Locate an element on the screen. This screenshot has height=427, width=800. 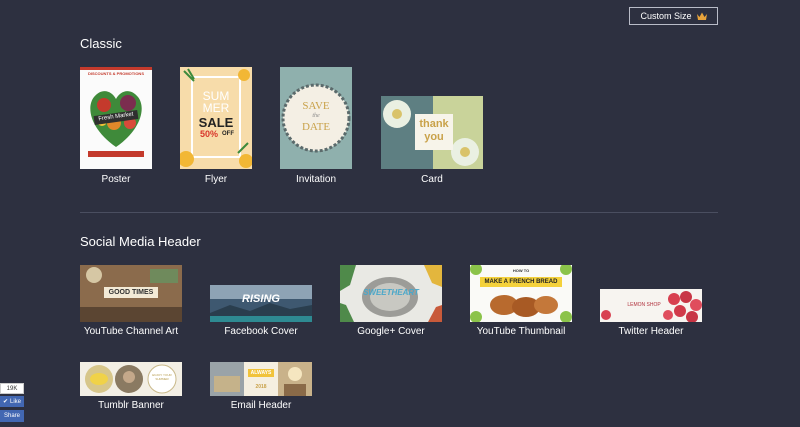
poster-thumbnail: DISCOUNTS & PROMOTIONS Fresh Market is located at coordinates (116, 118).